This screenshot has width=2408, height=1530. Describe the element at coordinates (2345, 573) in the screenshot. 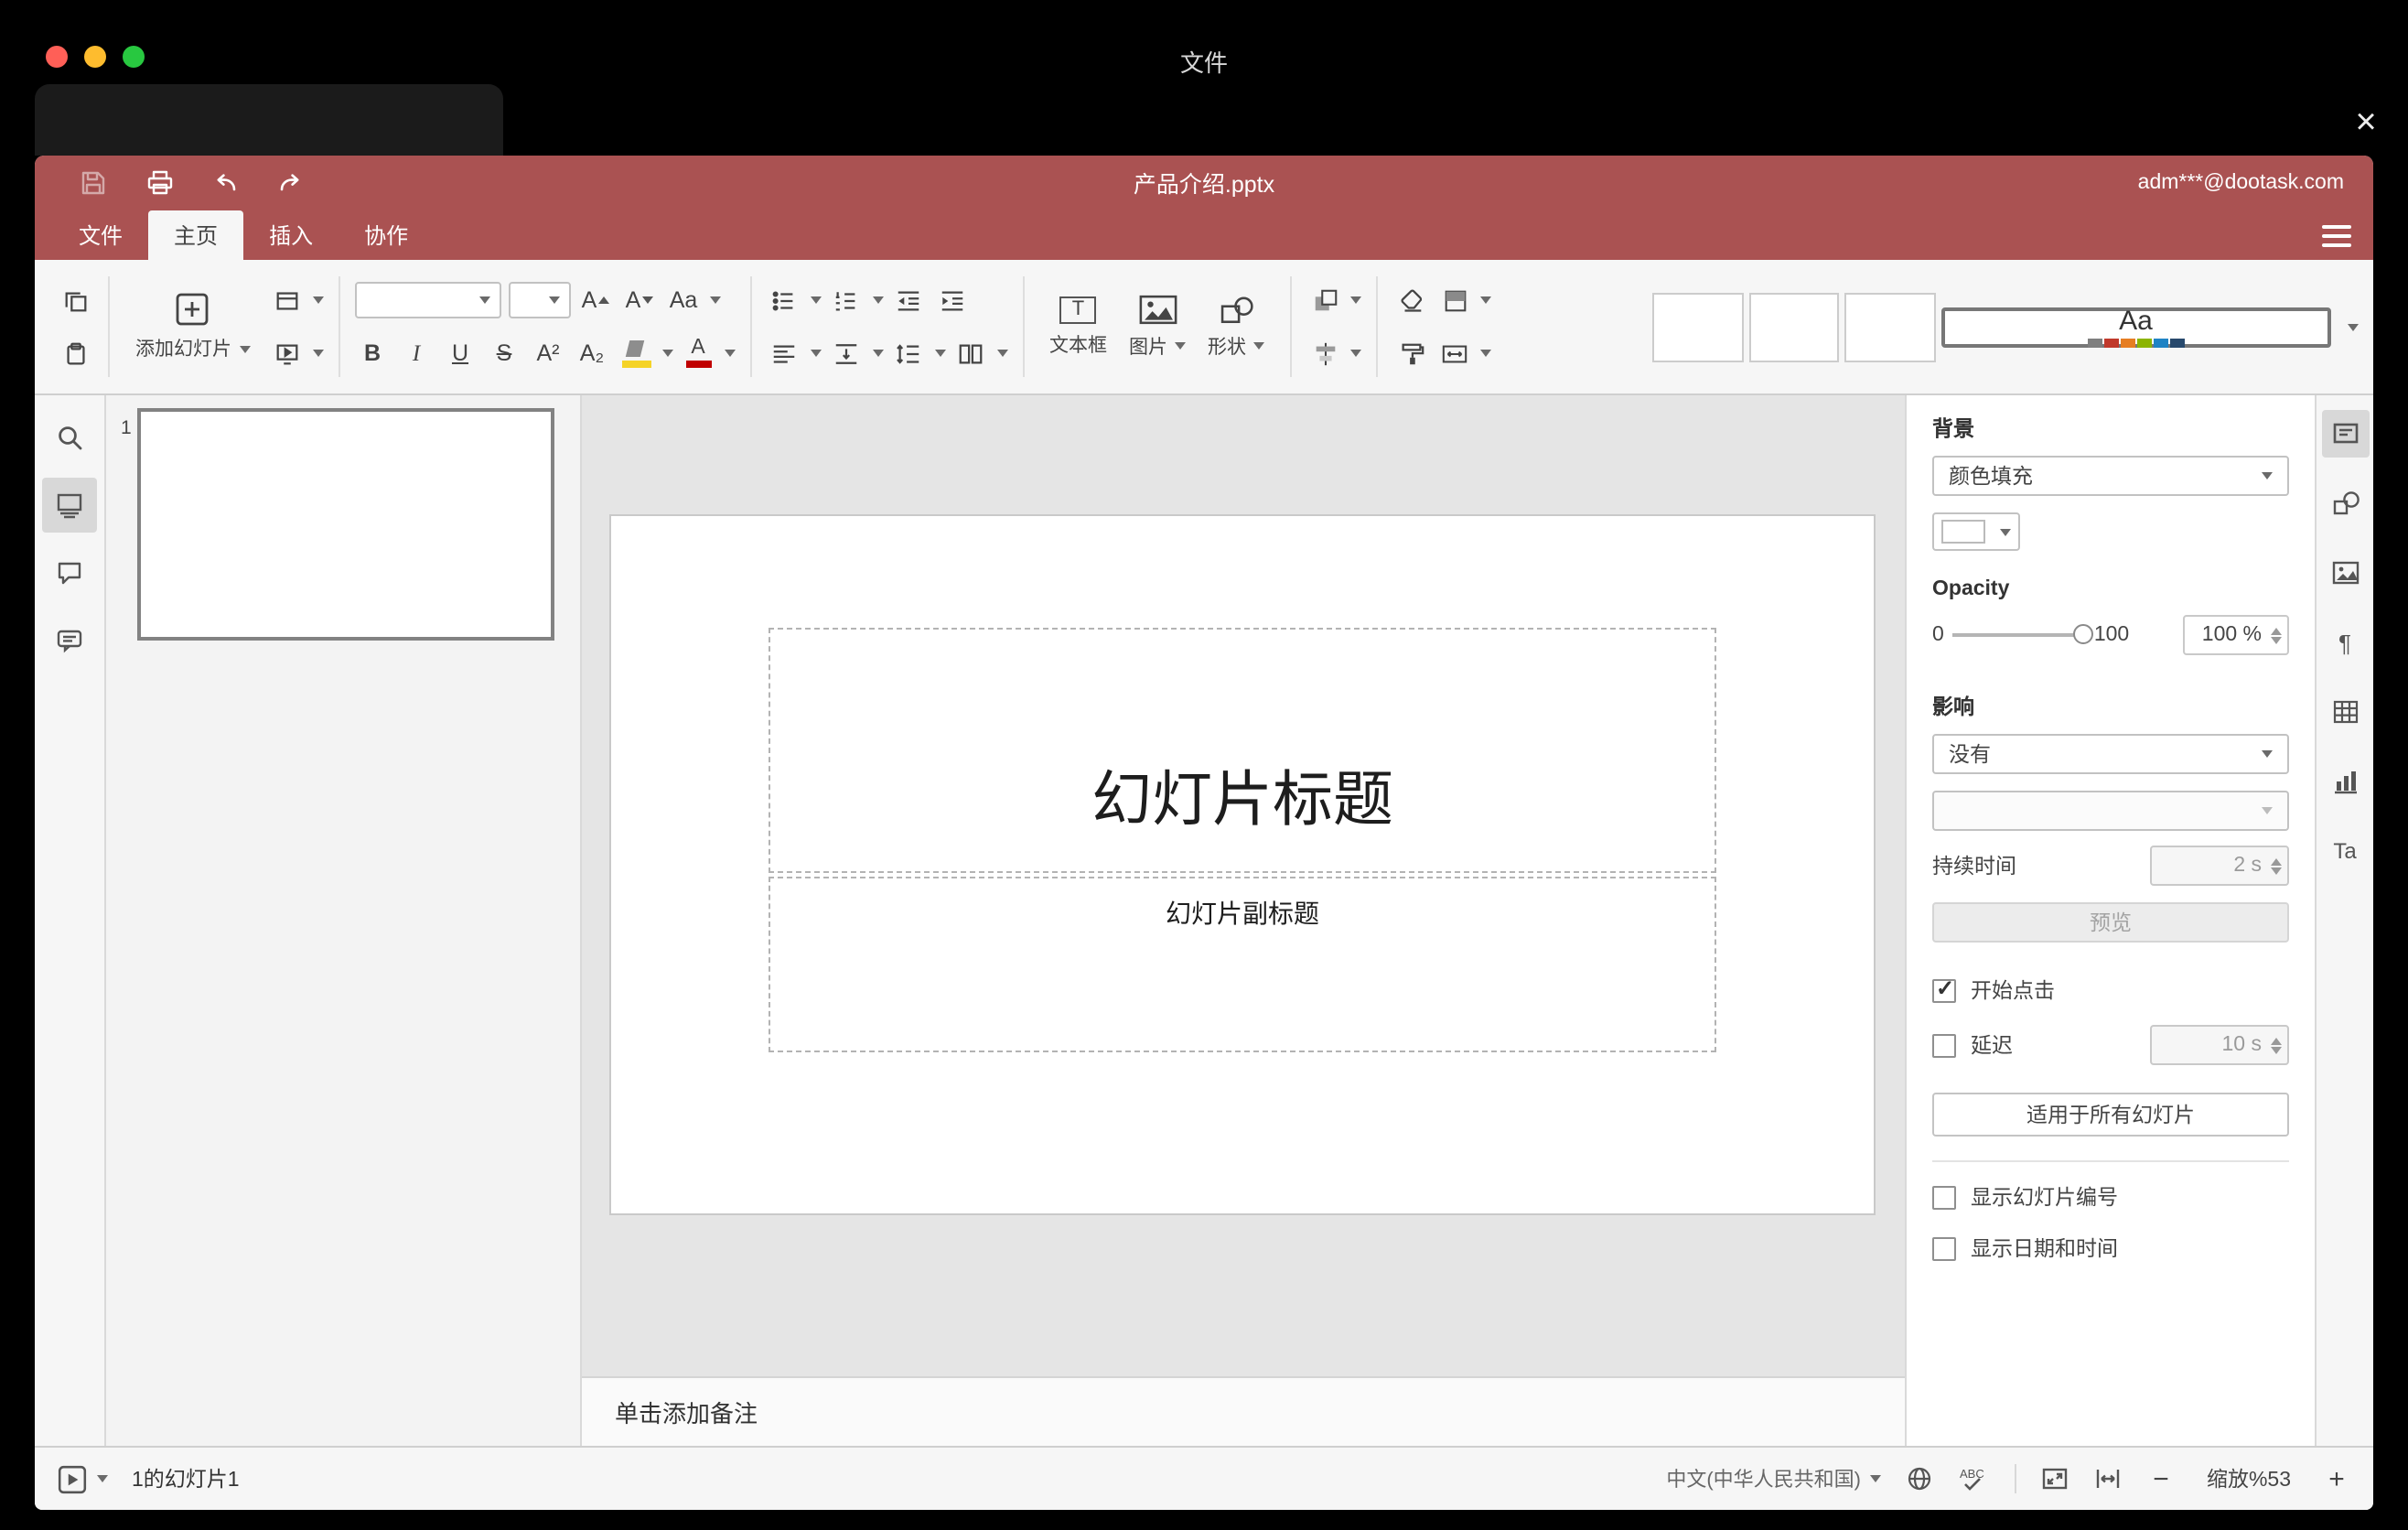

I see `image-settings-button` at that location.